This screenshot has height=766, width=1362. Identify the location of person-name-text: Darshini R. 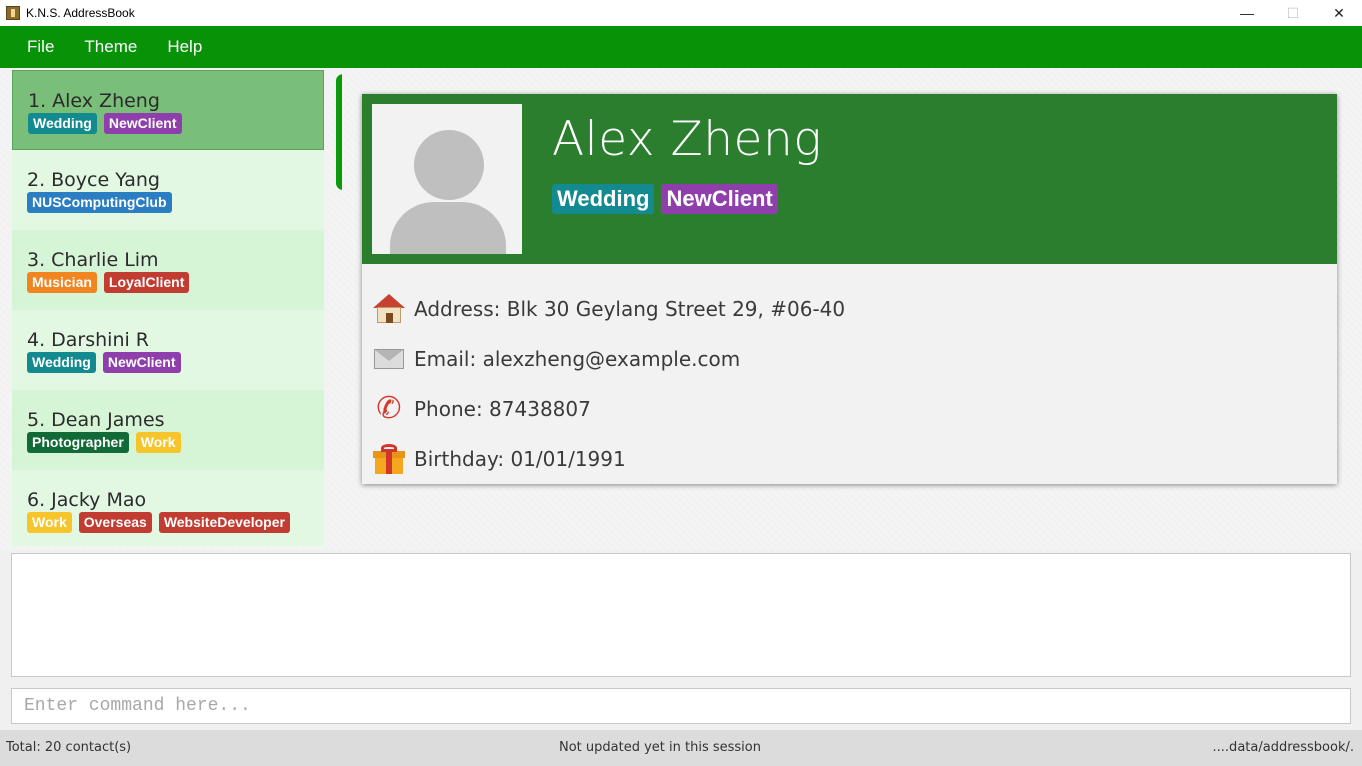
(100, 340).